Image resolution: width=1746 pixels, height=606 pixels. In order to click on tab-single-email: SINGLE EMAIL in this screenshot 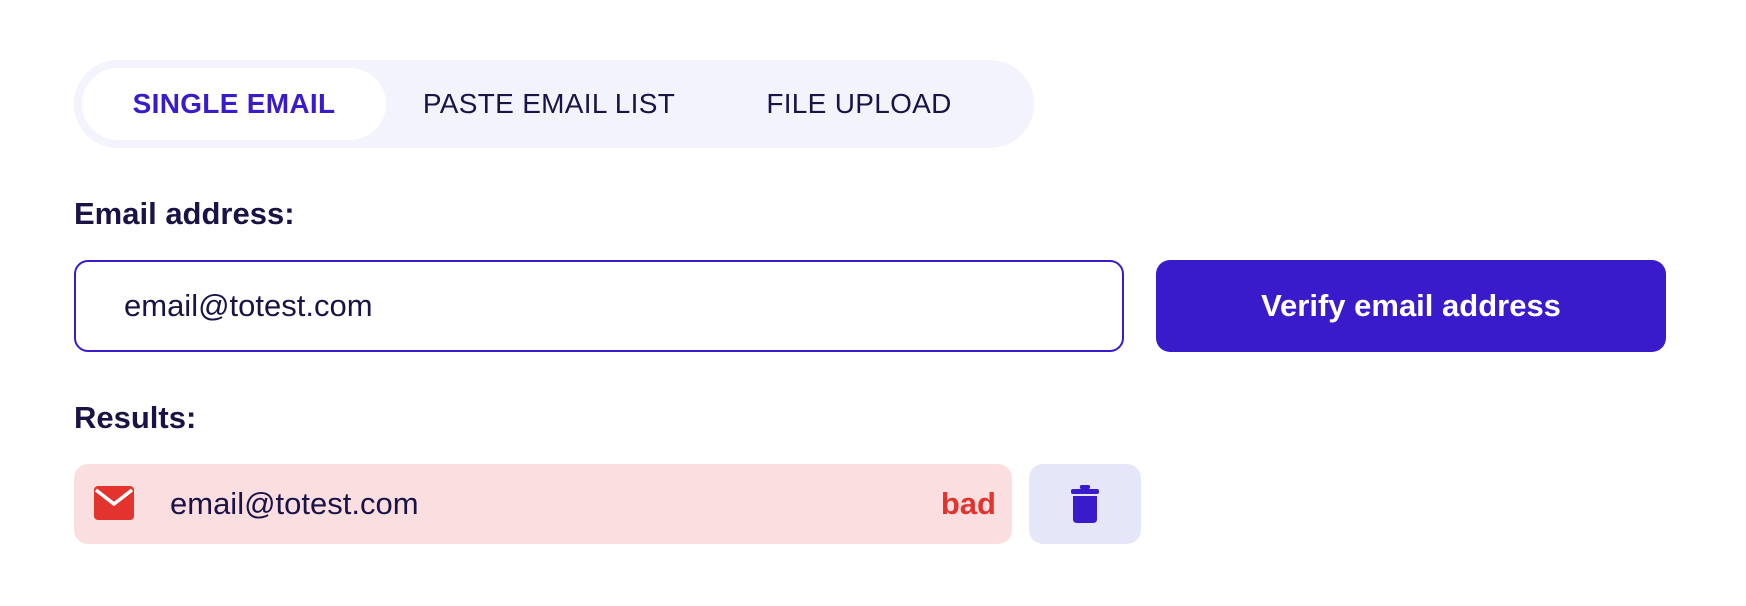, I will do `click(234, 104)`.